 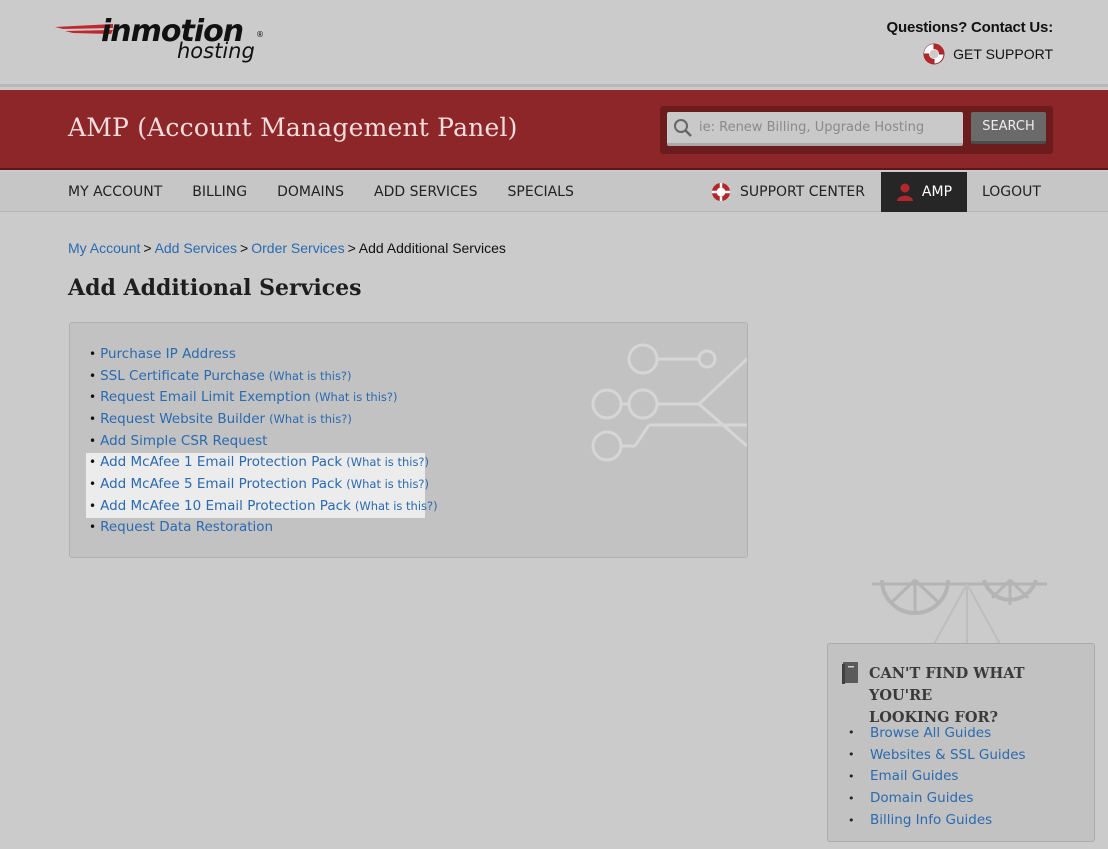 I want to click on list-item: • Email Guides, so click(x=937, y=777).